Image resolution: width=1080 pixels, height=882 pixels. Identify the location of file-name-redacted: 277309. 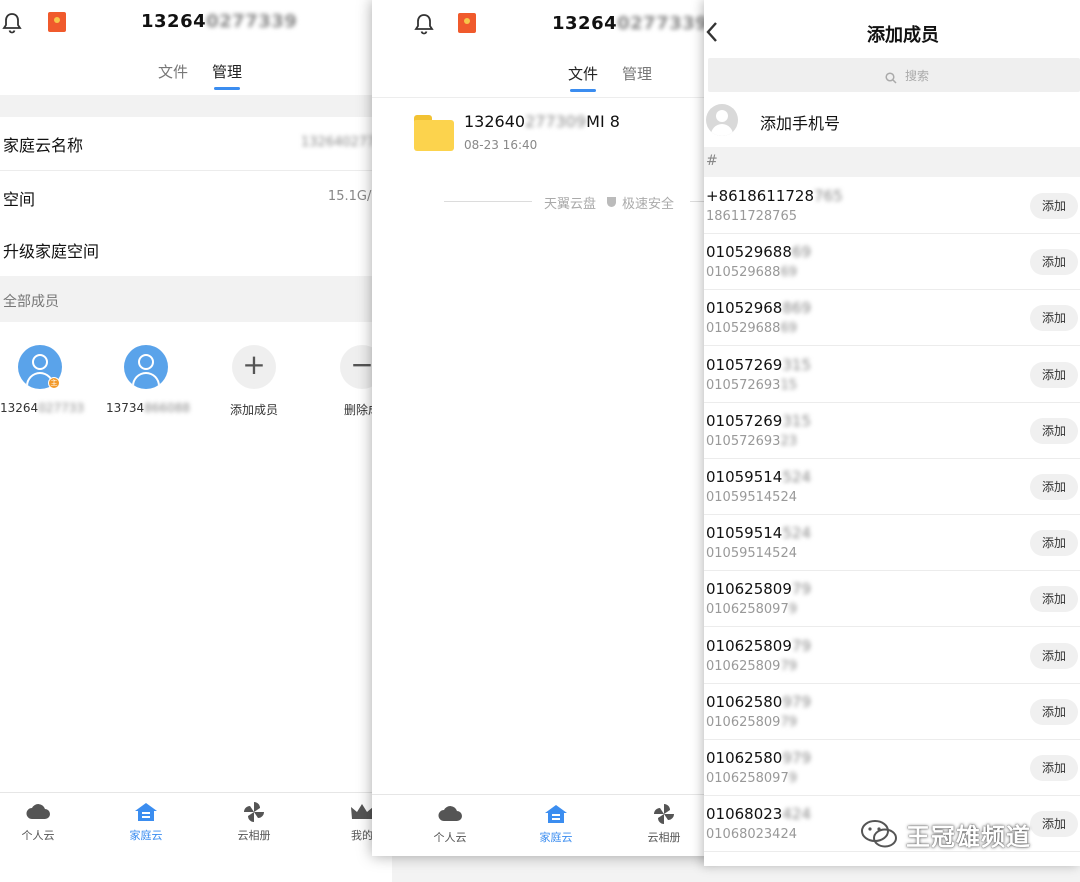
(556, 121).